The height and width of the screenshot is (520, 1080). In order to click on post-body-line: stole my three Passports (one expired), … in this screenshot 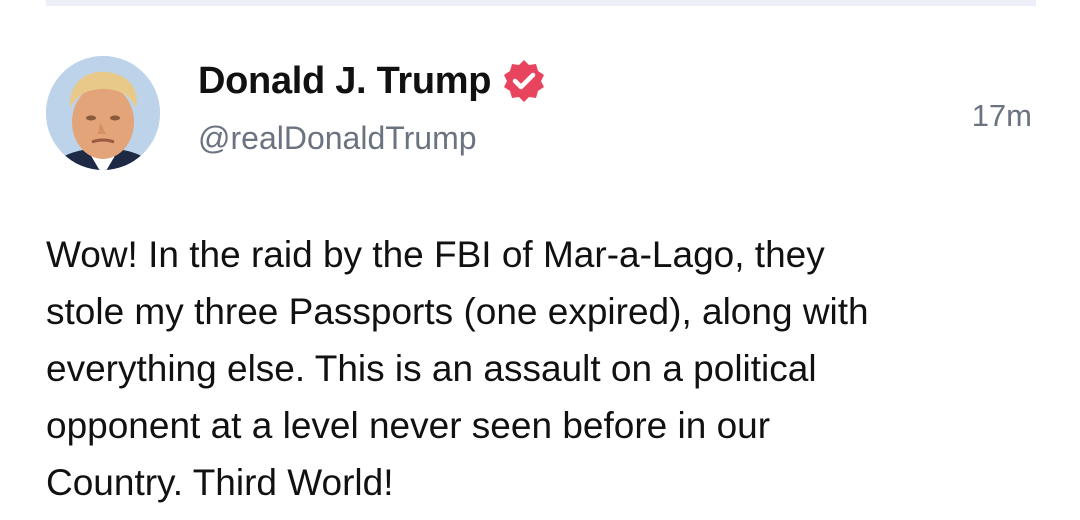, I will do `click(457, 311)`.